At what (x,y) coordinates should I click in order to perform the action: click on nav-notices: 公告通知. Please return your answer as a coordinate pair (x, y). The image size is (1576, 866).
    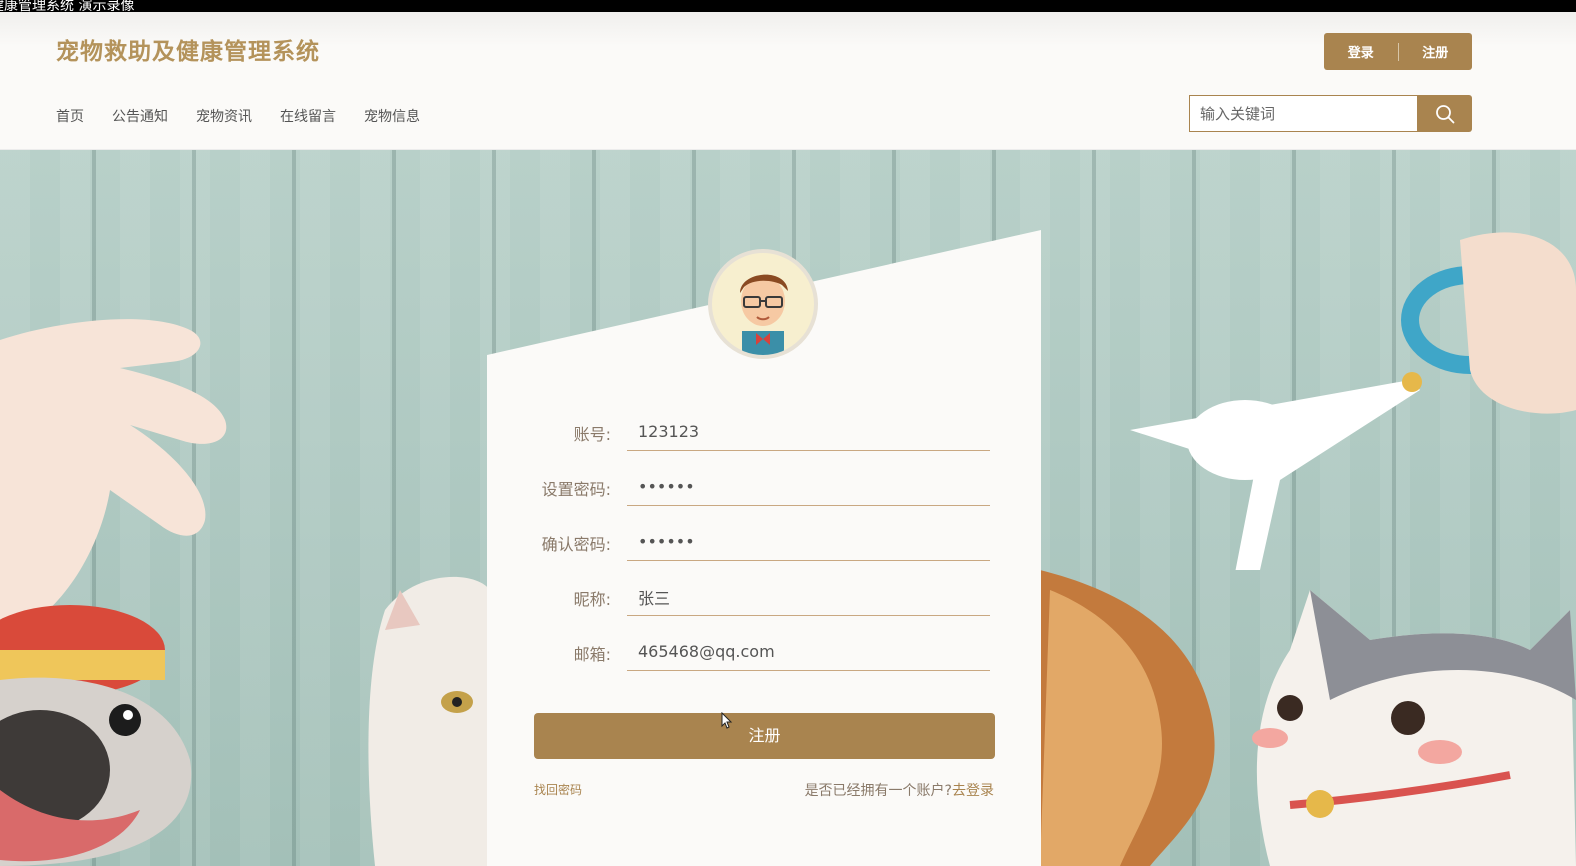
    Looking at the image, I should click on (140, 116).